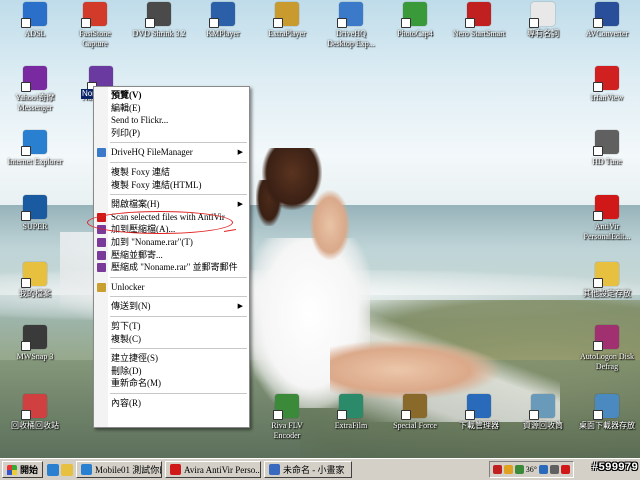 The image size is (640, 480). Describe the element at coordinates (606, 20) in the screenshot. I see `desktop-icon: AVConverter` at that location.